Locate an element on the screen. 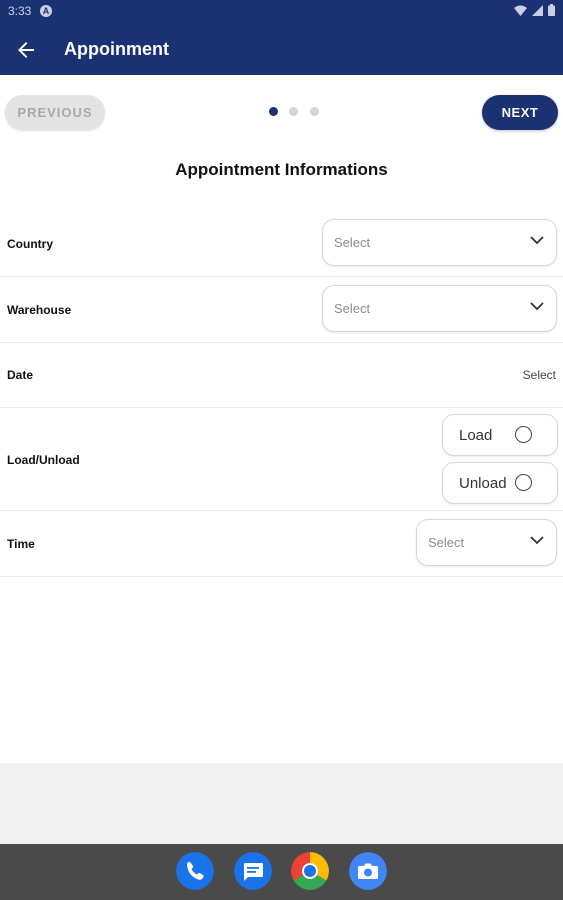 This screenshot has height=900, width=563. wifi-icon is located at coordinates (520, 10).